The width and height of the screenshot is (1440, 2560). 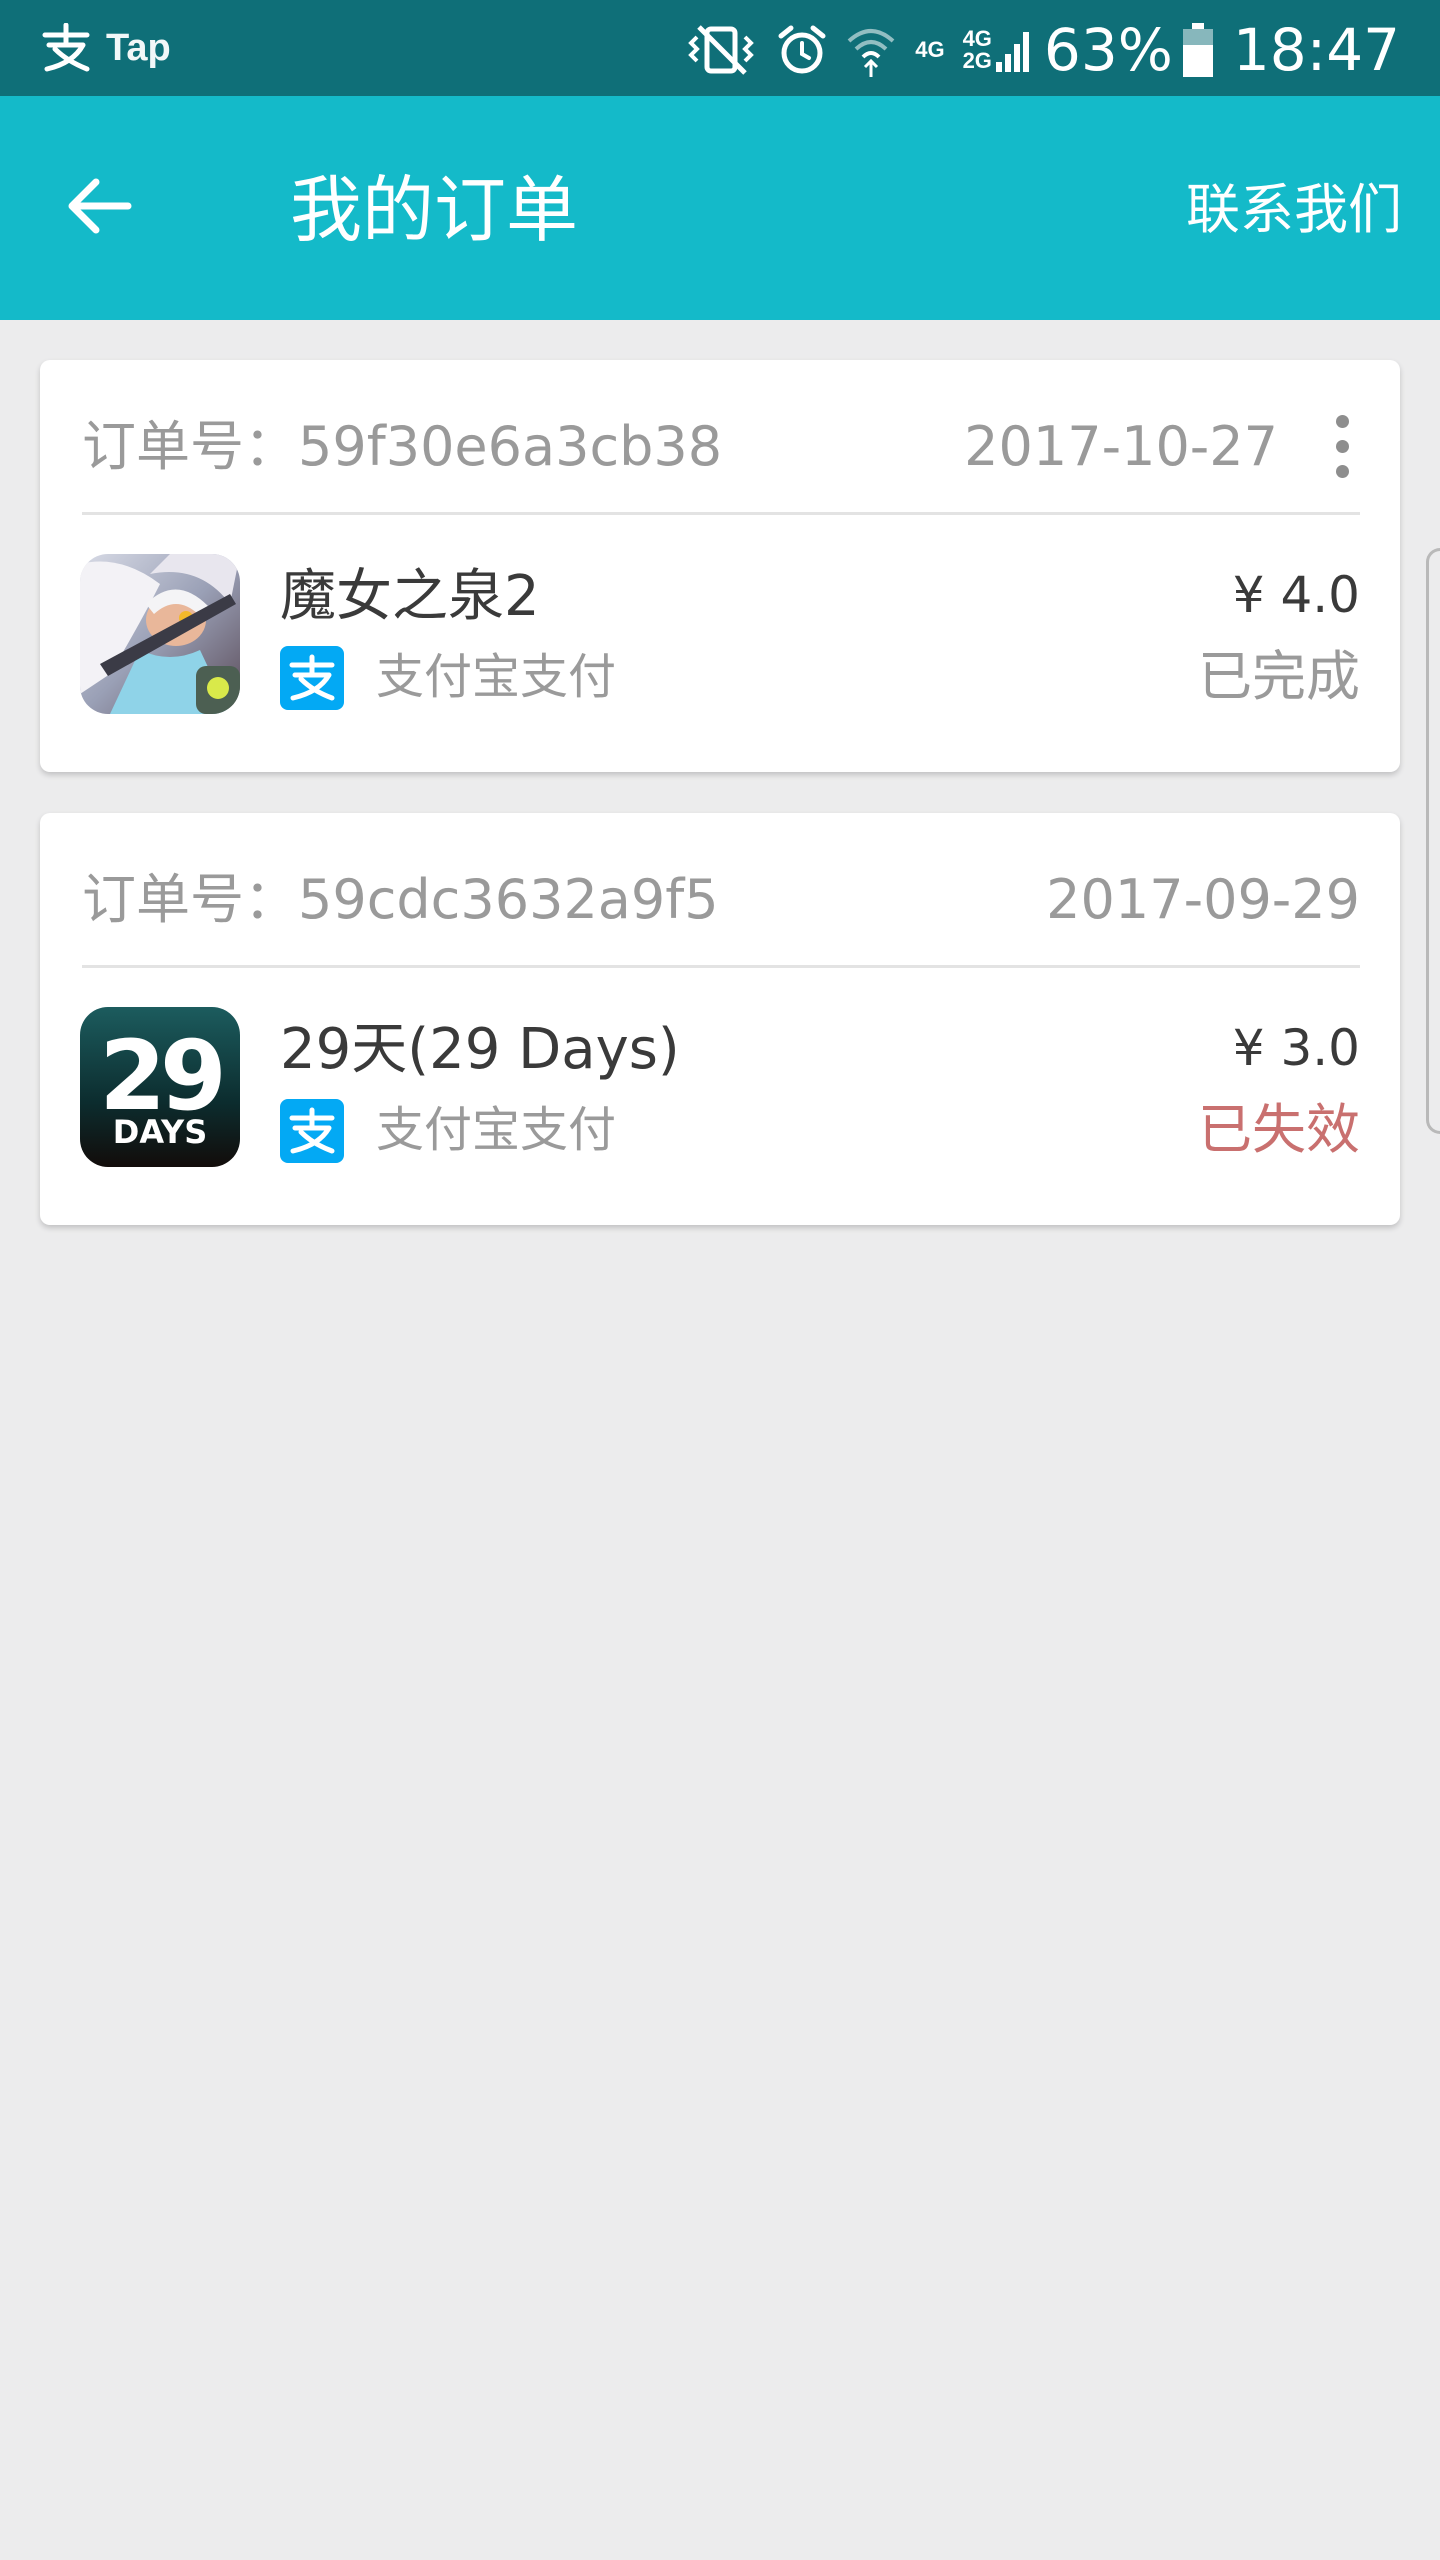 I want to click on order-price: ¥ 3.0, so click(x=1296, y=1048).